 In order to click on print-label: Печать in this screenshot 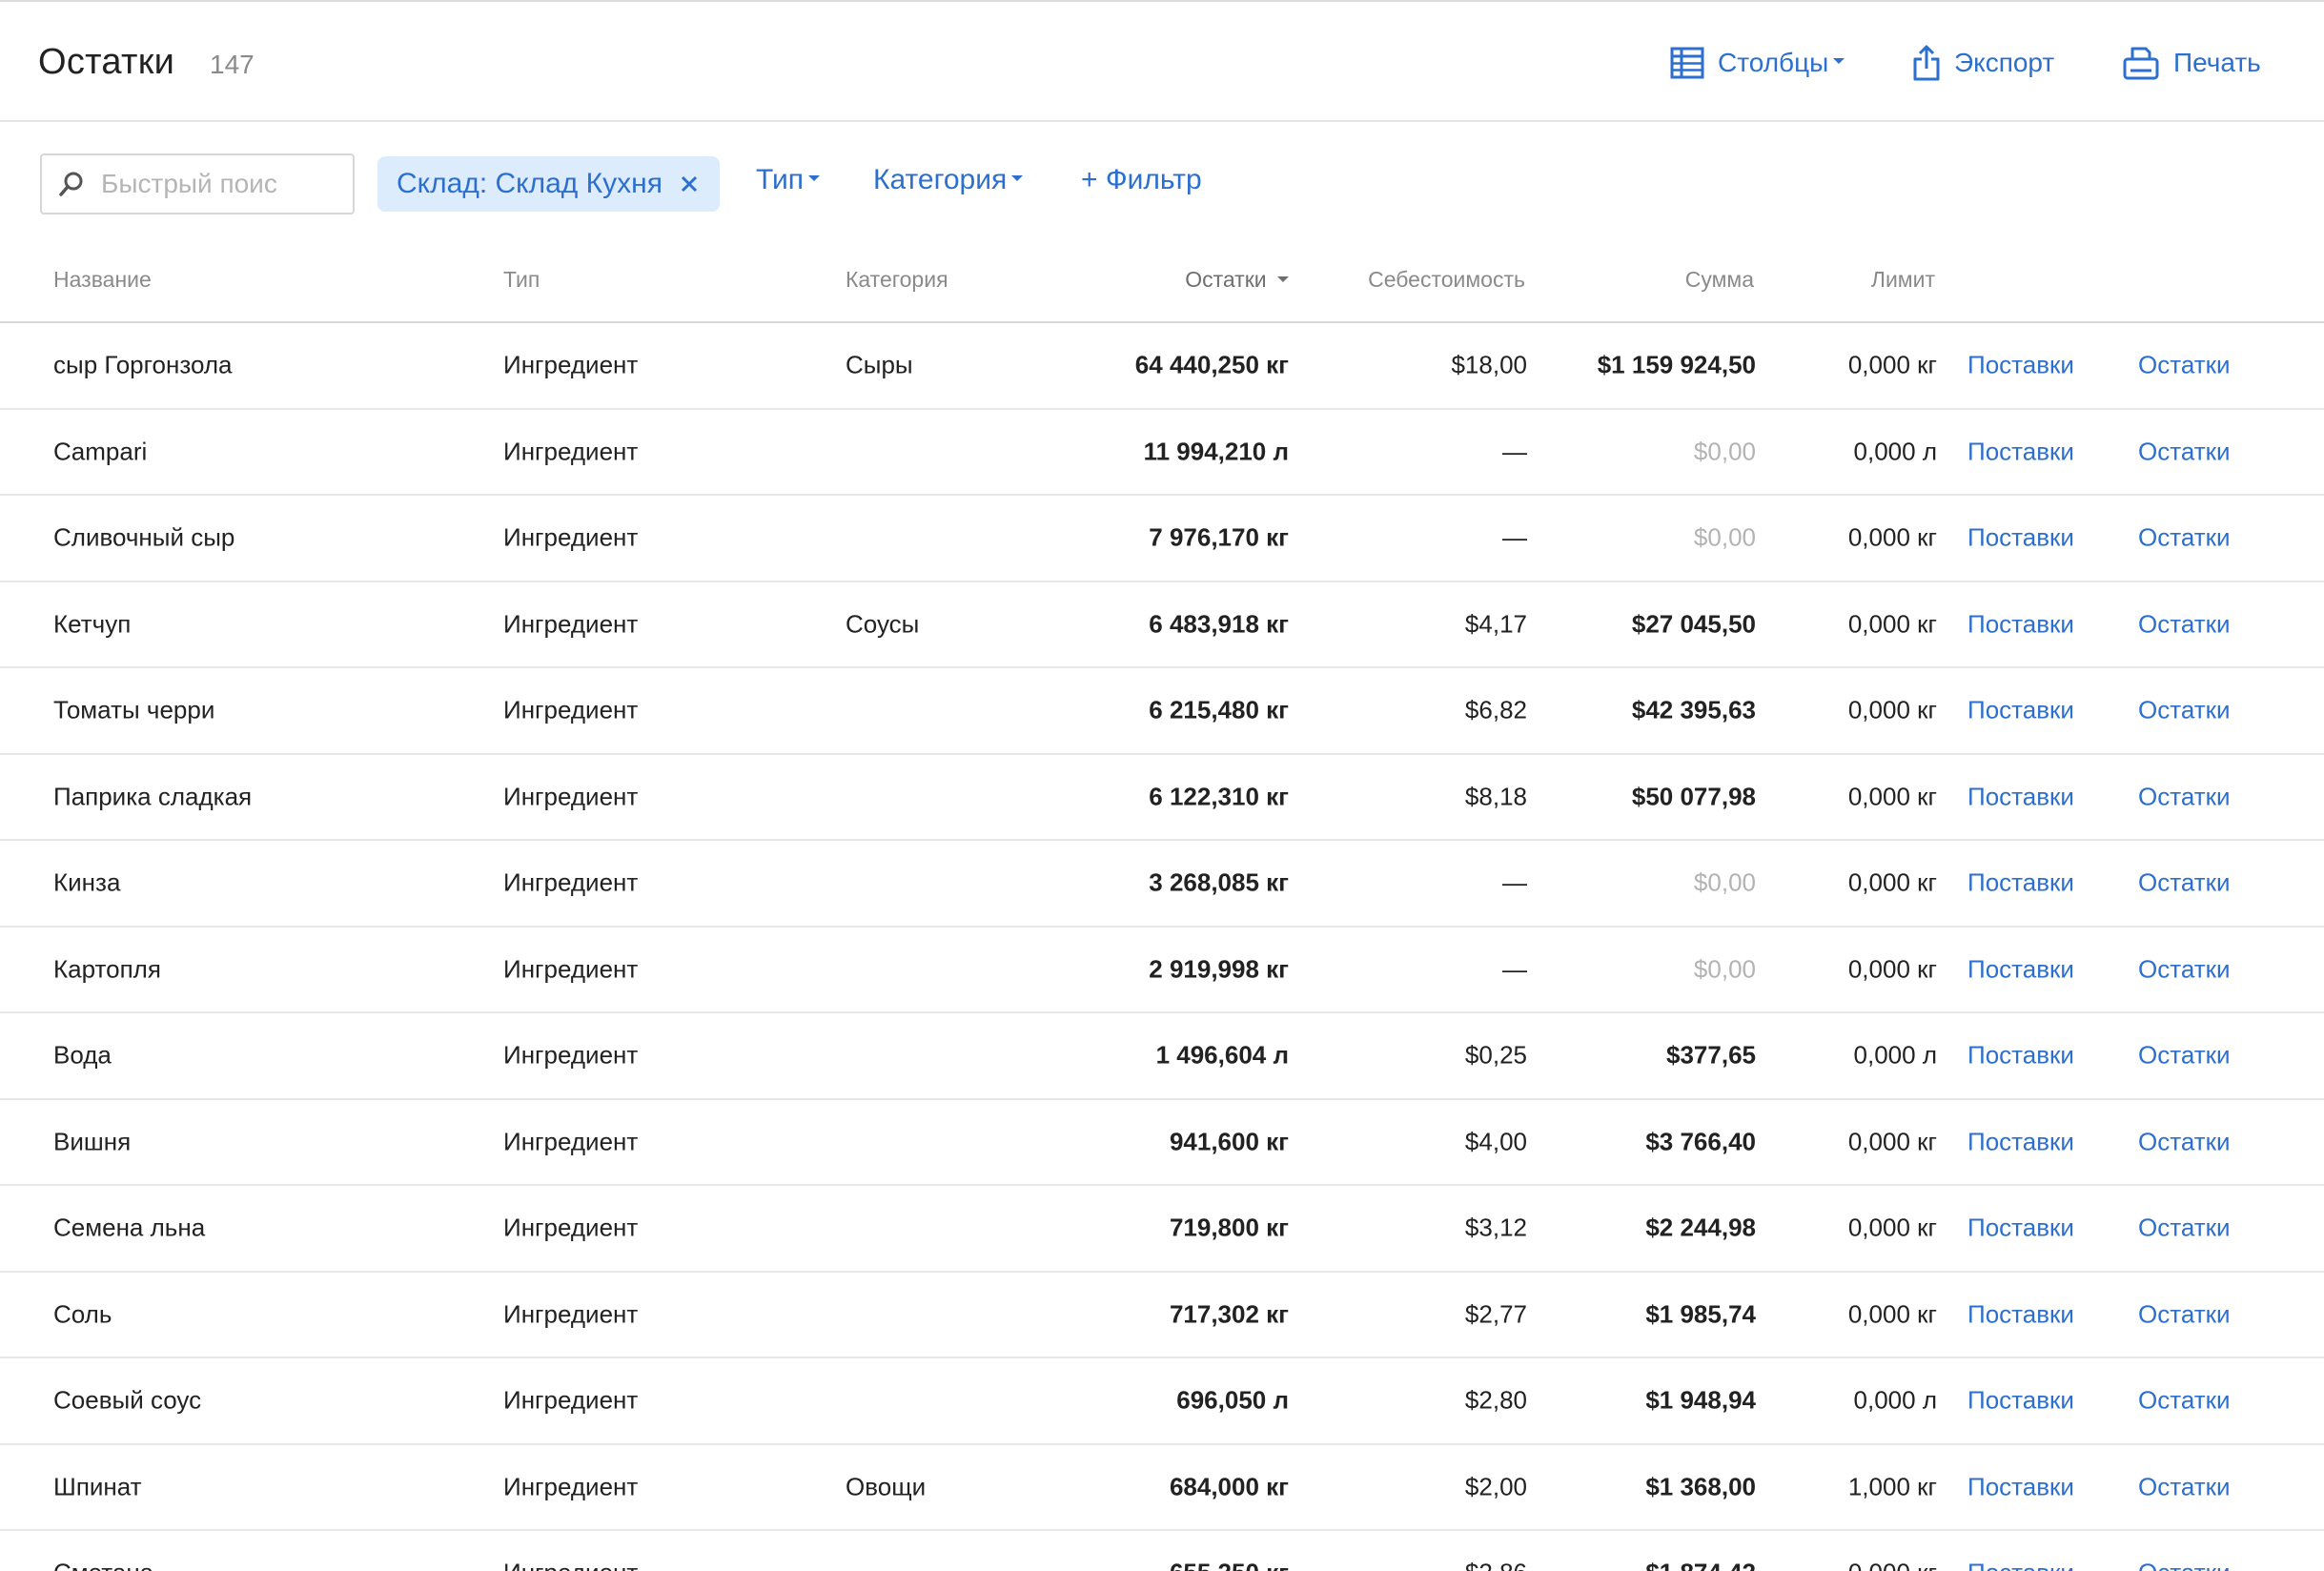, I will do `click(2217, 62)`.